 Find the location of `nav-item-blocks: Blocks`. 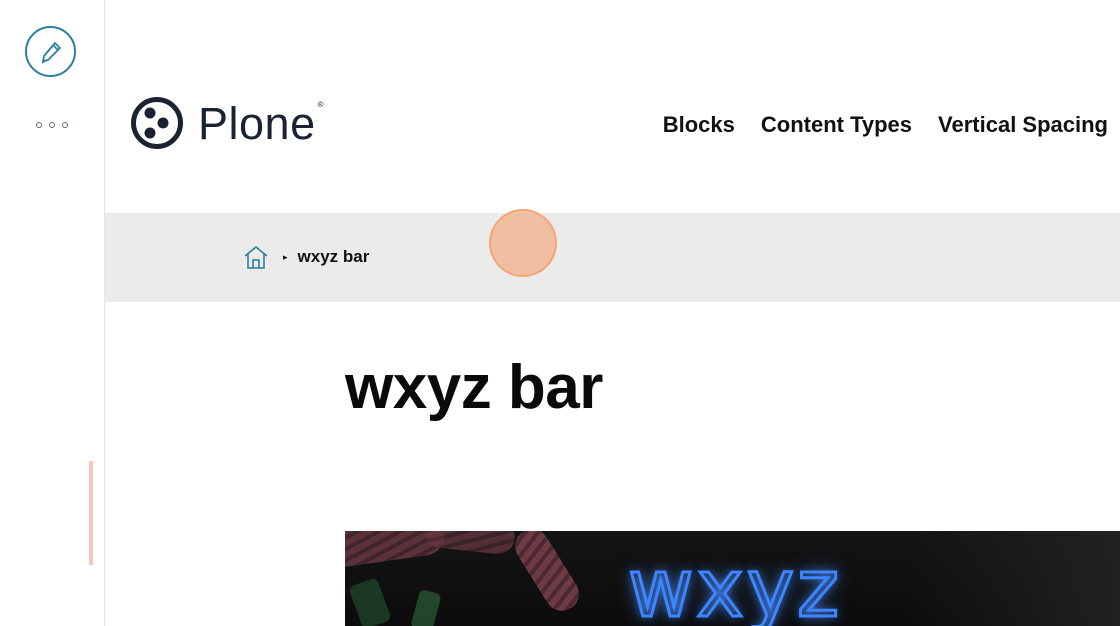

nav-item-blocks: Blocks is located at coordinates (699, 125).